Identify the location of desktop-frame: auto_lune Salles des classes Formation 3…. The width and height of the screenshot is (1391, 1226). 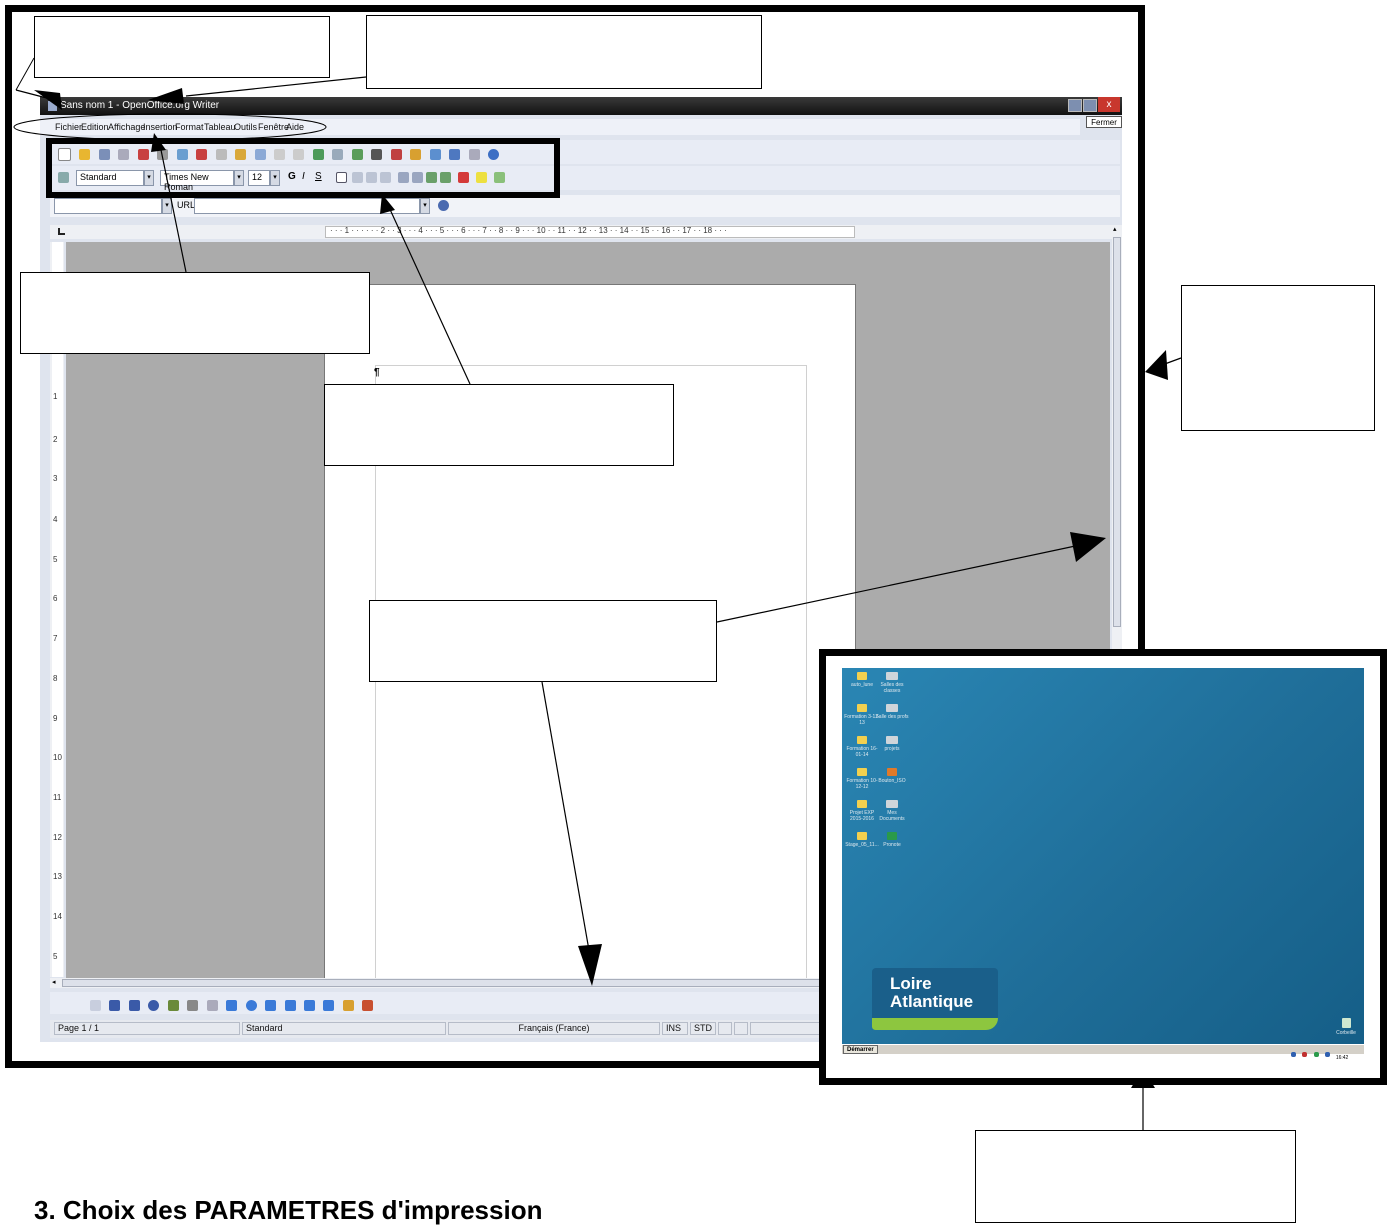
(1103, 867).